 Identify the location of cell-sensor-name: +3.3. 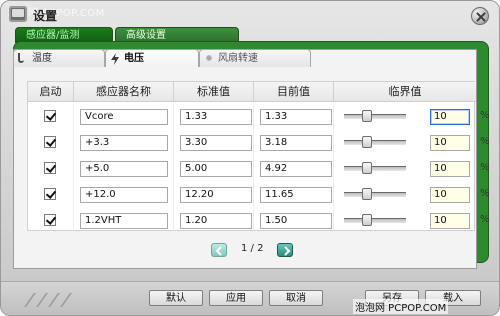
(124, 143).